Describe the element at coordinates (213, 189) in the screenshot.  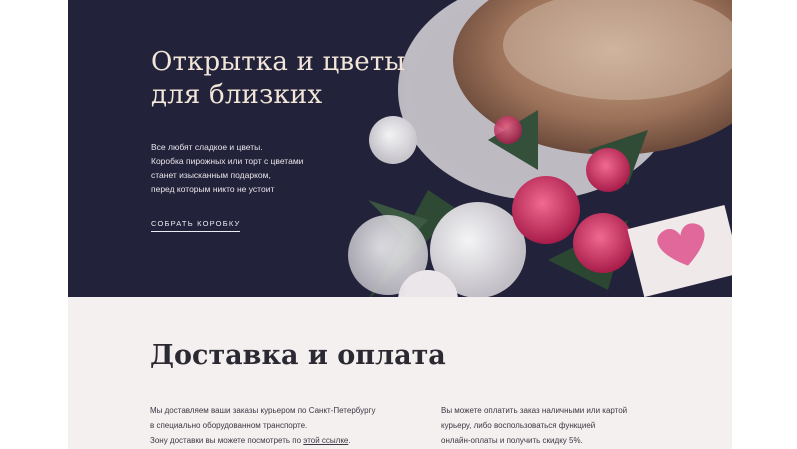
I see `hero-description-line: перед которым никто не устоит` at that location.